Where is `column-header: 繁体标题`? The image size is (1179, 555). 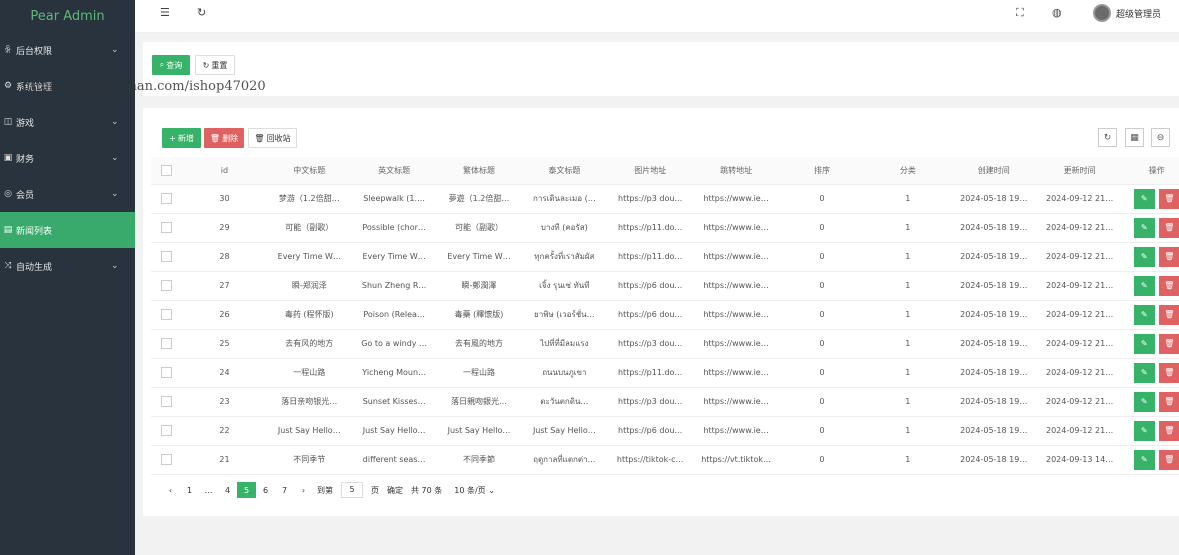 column-header: 繁体标题 is located at coordinates (479, 171).